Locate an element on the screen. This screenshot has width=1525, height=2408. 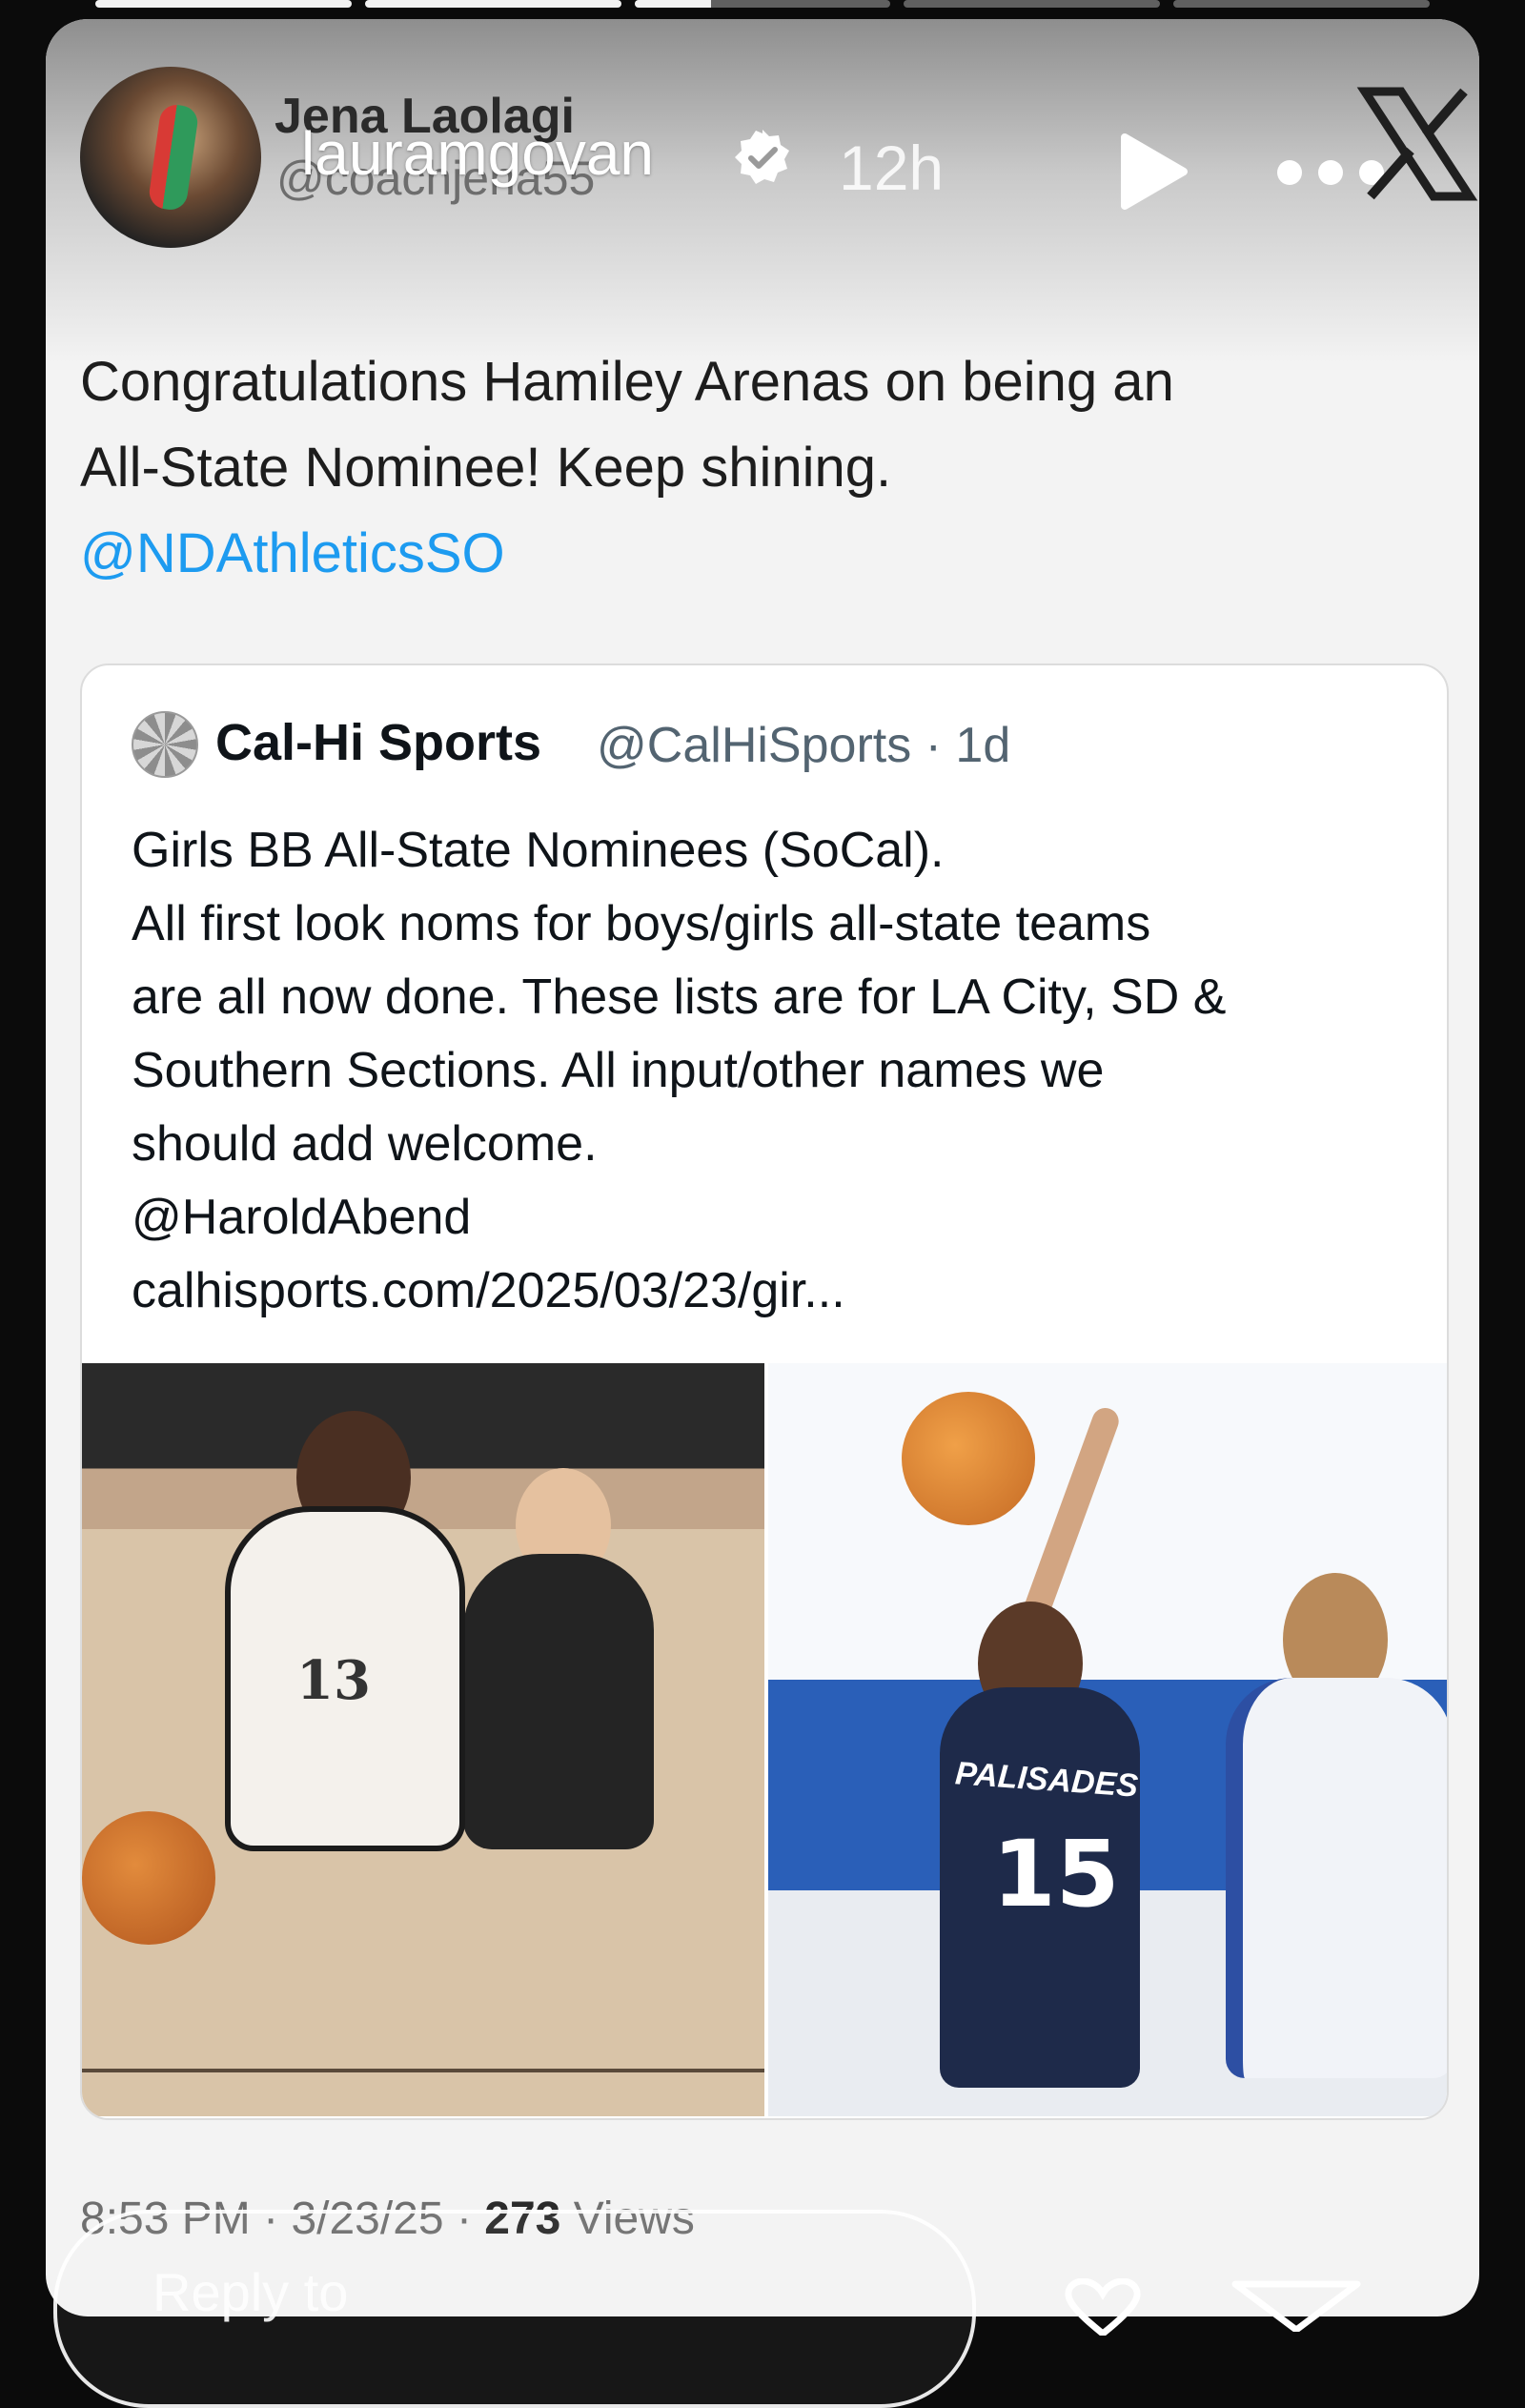
play-icon is located at coordinates (1153, 172).